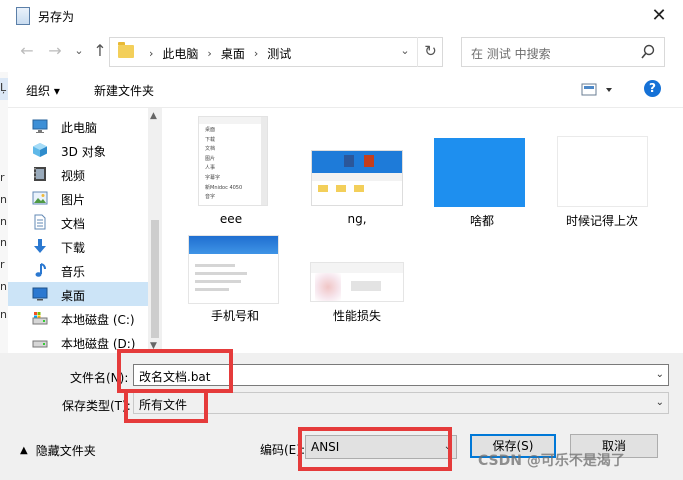 The image size is (683, 480). What do you see at coordinates (58, 450) in the screenshot?
I see `hide-folders-button: ▲ 隐藏文件夹` at bounding box center [58, 450].